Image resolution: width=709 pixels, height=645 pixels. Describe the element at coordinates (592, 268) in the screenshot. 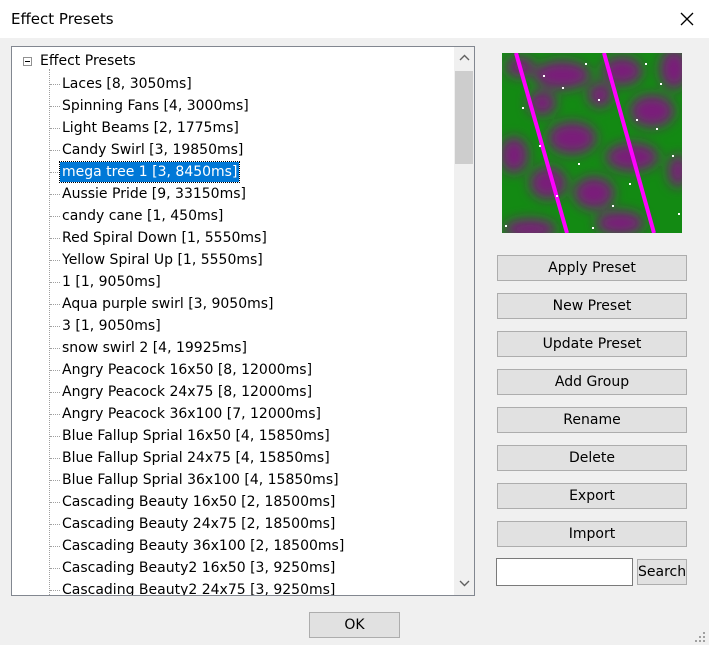

I see `apply-preset-button: Apply Preset` at that location.